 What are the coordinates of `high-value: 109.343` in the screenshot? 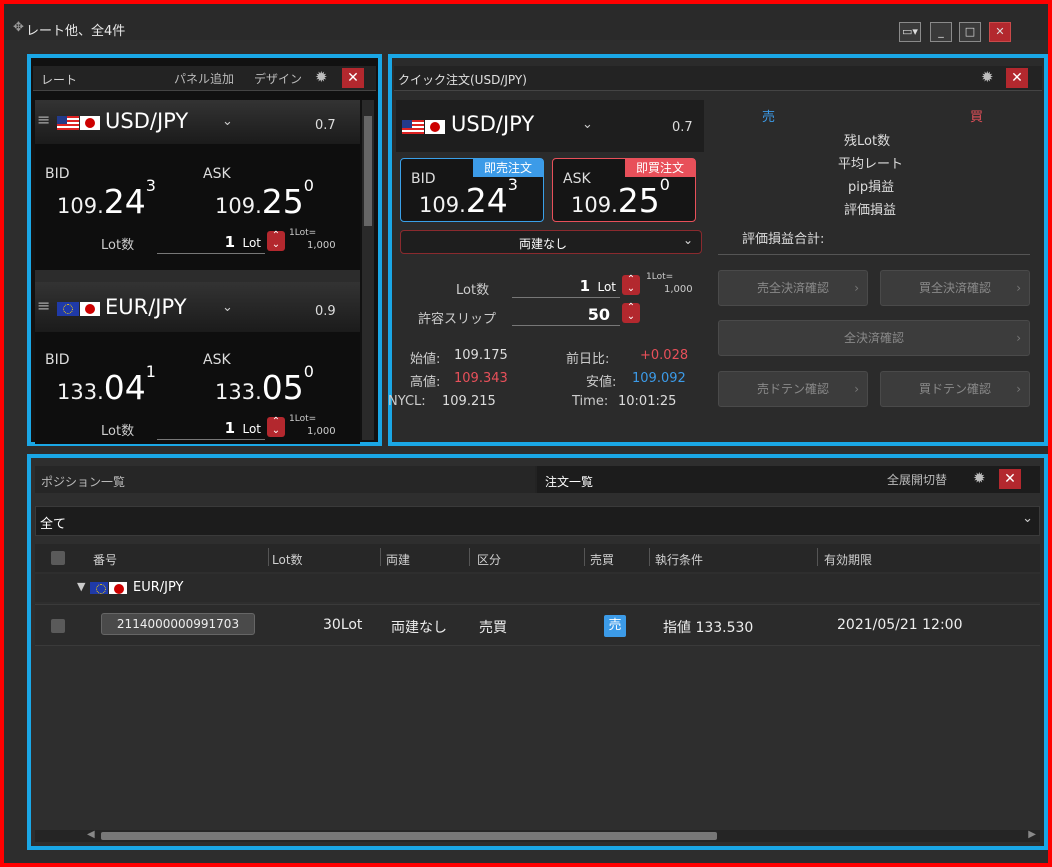 It's located at (481, 378).